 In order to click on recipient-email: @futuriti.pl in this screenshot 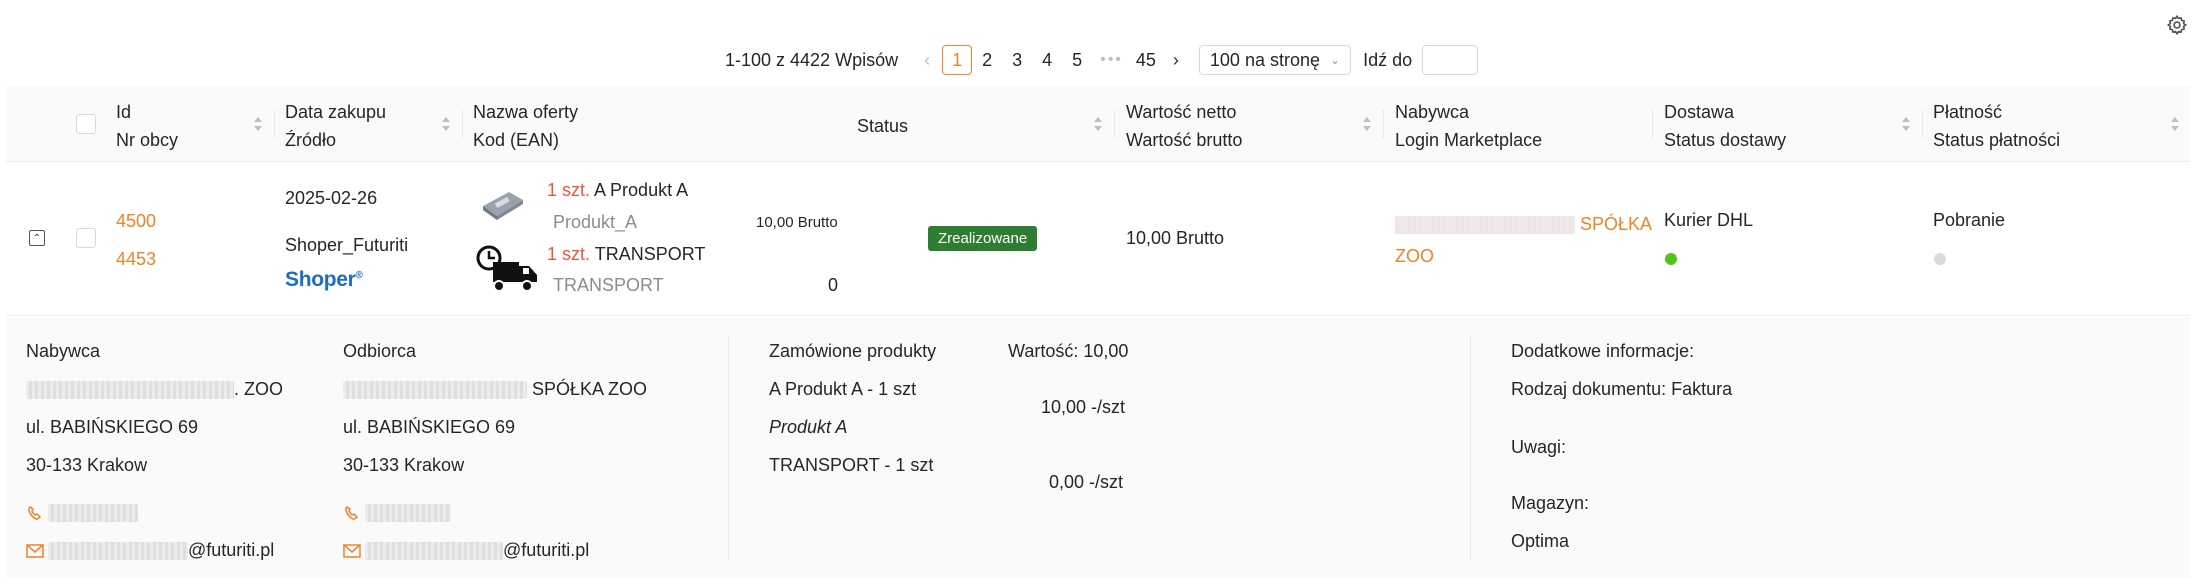, I will do `click(466, 550)`.